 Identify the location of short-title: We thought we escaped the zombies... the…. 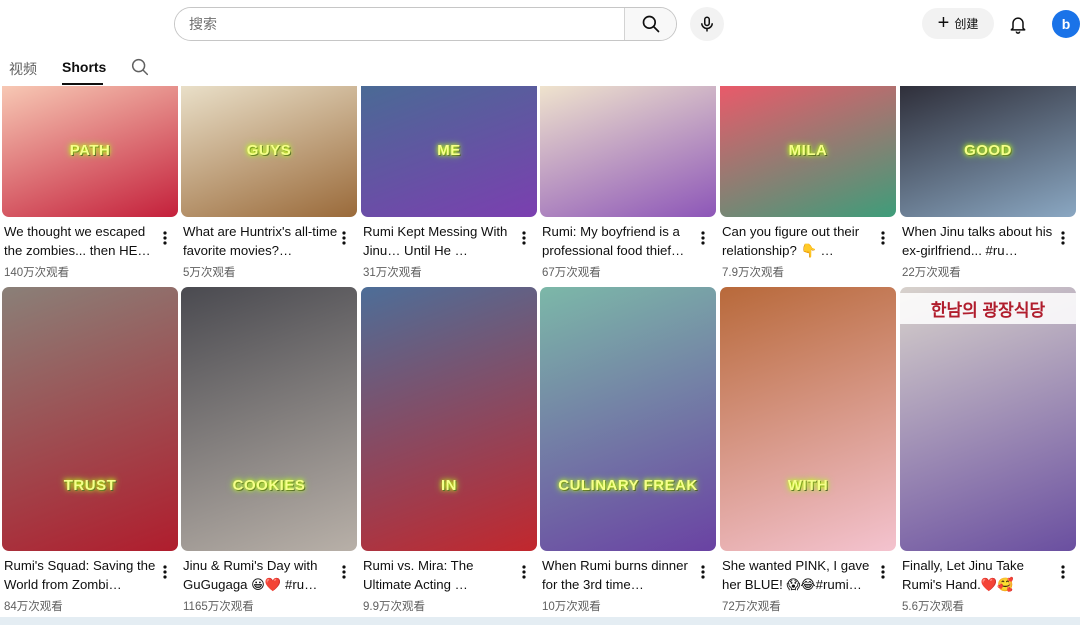
(82, 241).